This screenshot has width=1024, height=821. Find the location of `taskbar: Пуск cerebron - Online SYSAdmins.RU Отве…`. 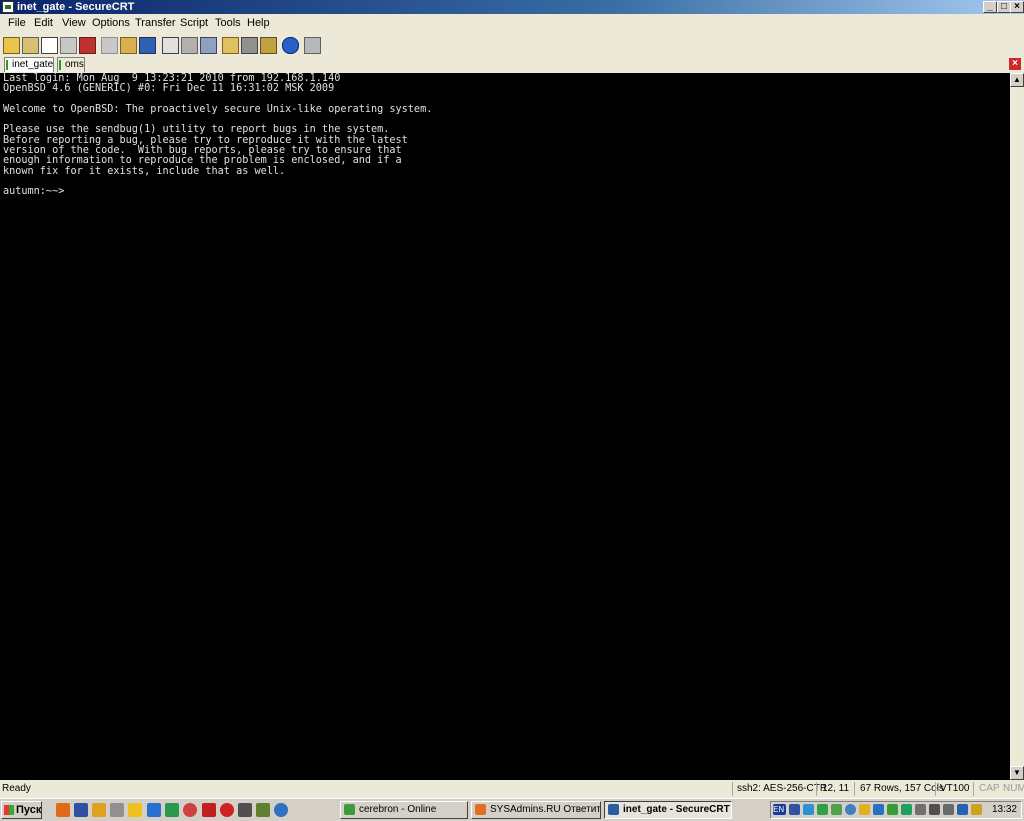

taskbar: Пуск cerebron - Online SYSAdmins.RU Отве… is located at coordinates (512, 809).